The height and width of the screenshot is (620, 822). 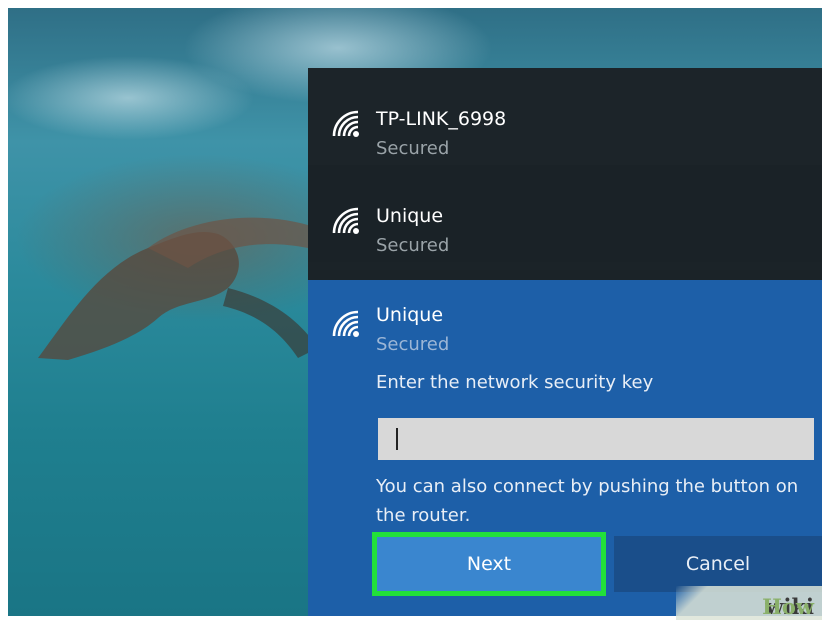 What do you see at coordinates (788, 606) in the screenshot?
I see `watermark-part2: How` at bounding box center [788, 606].